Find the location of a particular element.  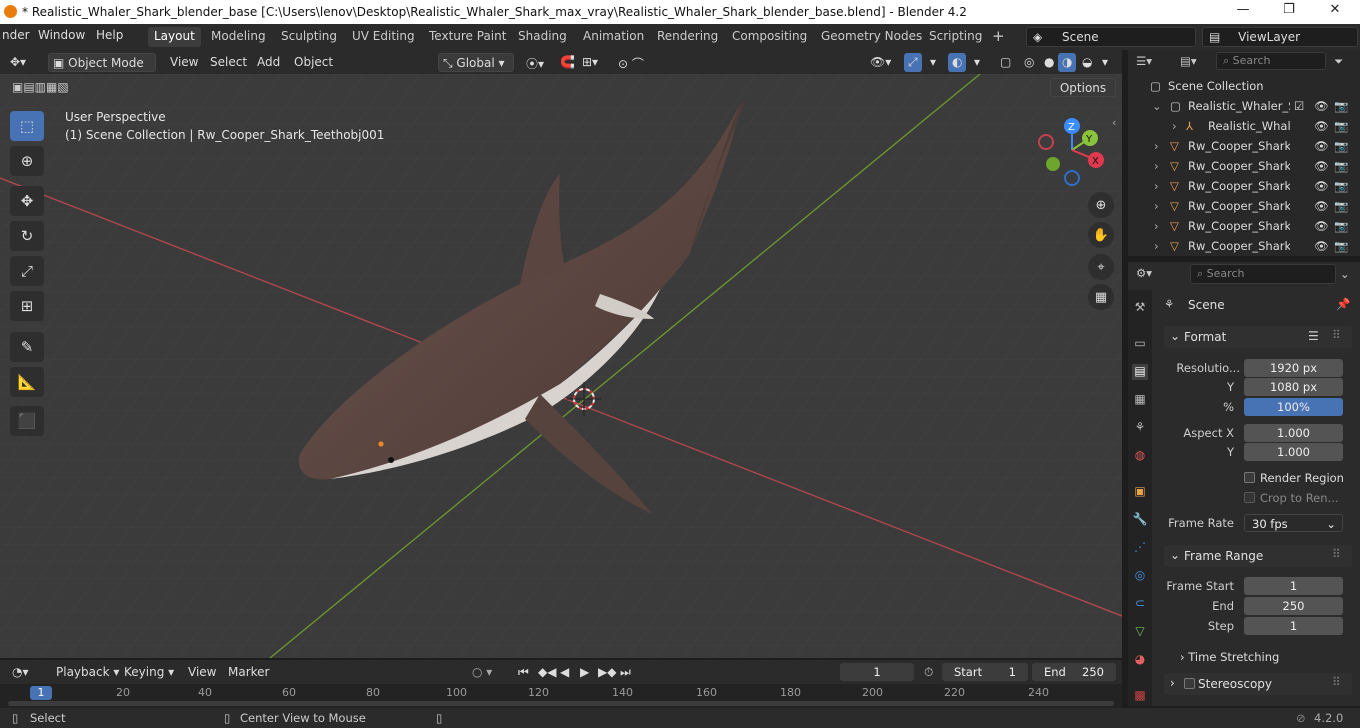

pivot-icon: ⦿▾ is located at coordinates (535, 62).